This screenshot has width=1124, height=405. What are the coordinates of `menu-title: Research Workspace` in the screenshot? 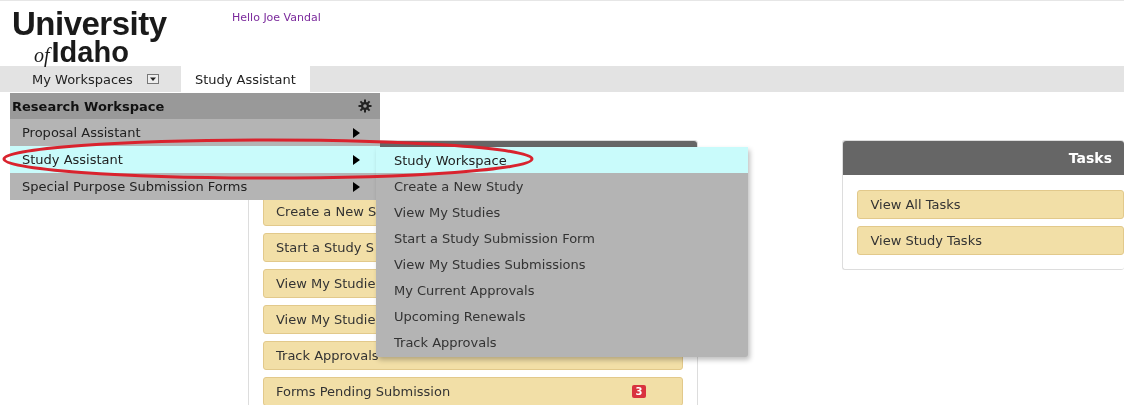 It's located at (88, 106).